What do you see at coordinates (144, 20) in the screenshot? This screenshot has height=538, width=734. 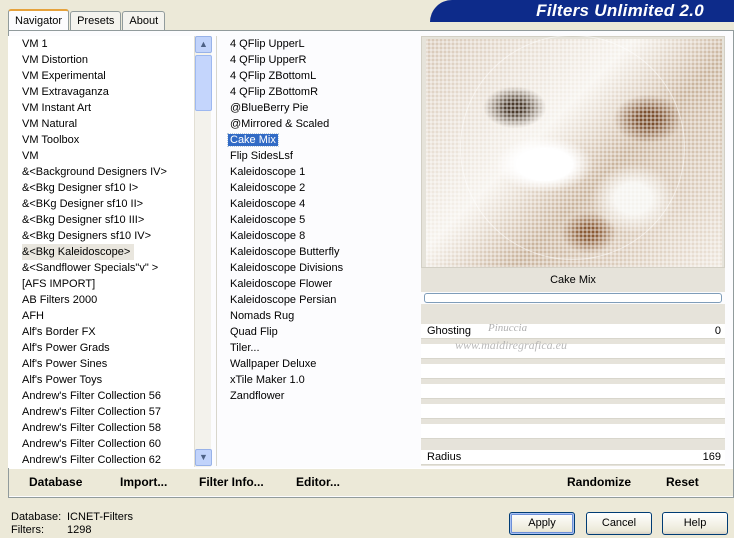 I see `tab-about: About` at bounding box center [144, 20].